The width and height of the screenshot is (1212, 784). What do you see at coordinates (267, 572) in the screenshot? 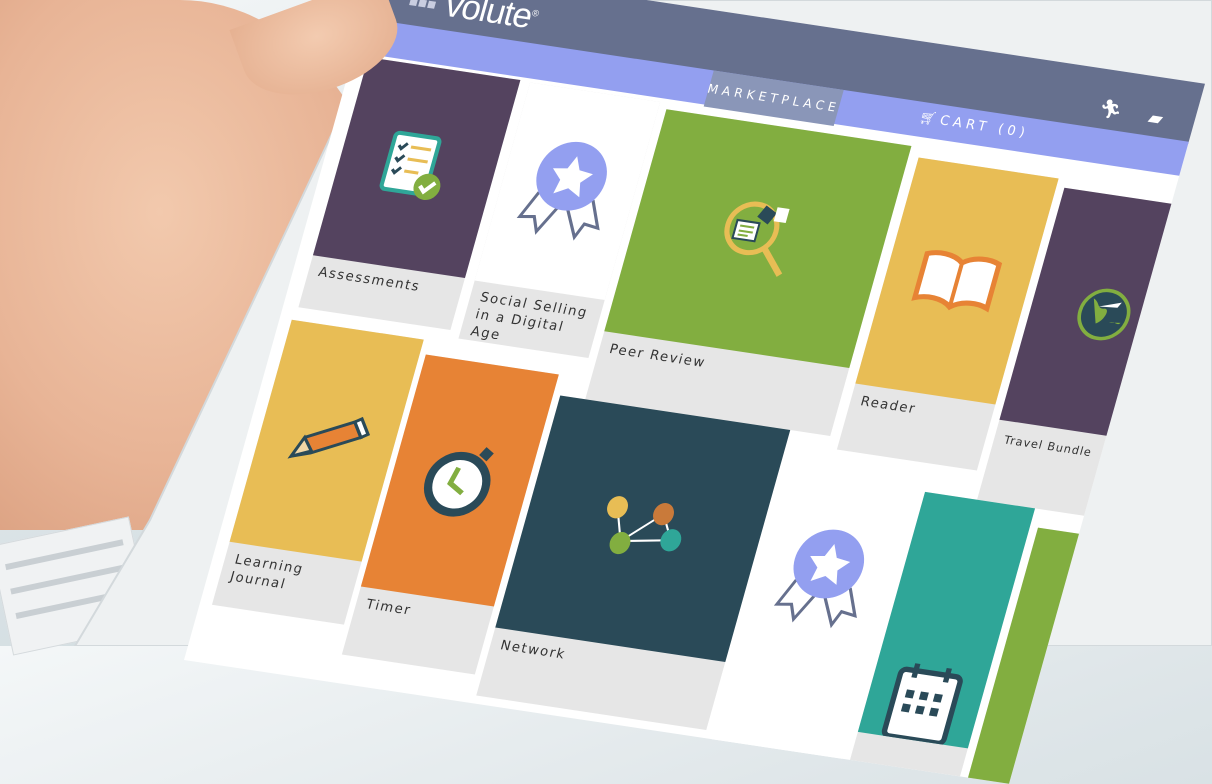
I see `tile-label: Learning Journal` at bounding box center [267, 572].